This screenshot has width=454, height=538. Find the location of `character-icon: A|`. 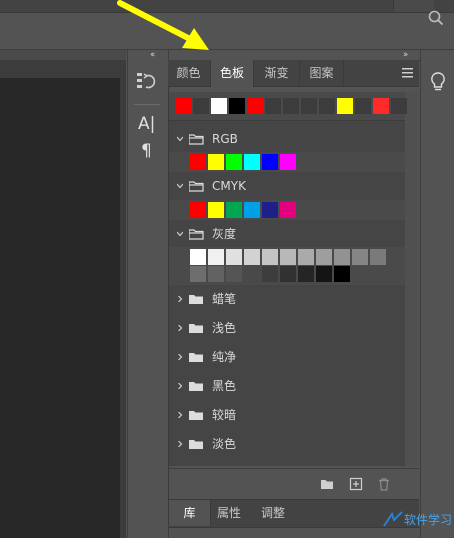

character-icon: A| is located at coordinates (148, 124).